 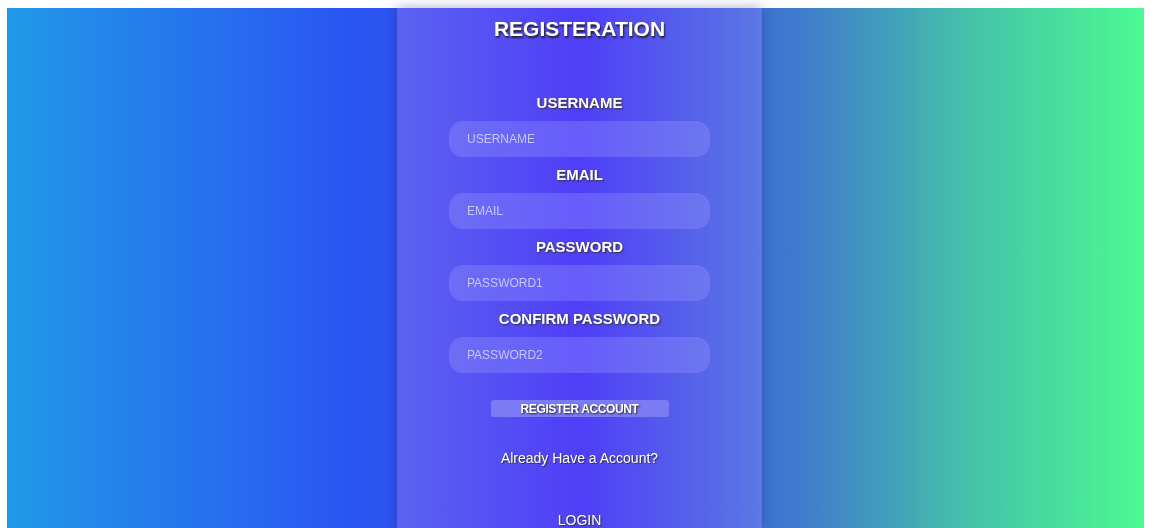 What do you see at coordinates (579, 520) in the screenshot?
I see `login-link: LOGIN` at bounding box center [579, 520].